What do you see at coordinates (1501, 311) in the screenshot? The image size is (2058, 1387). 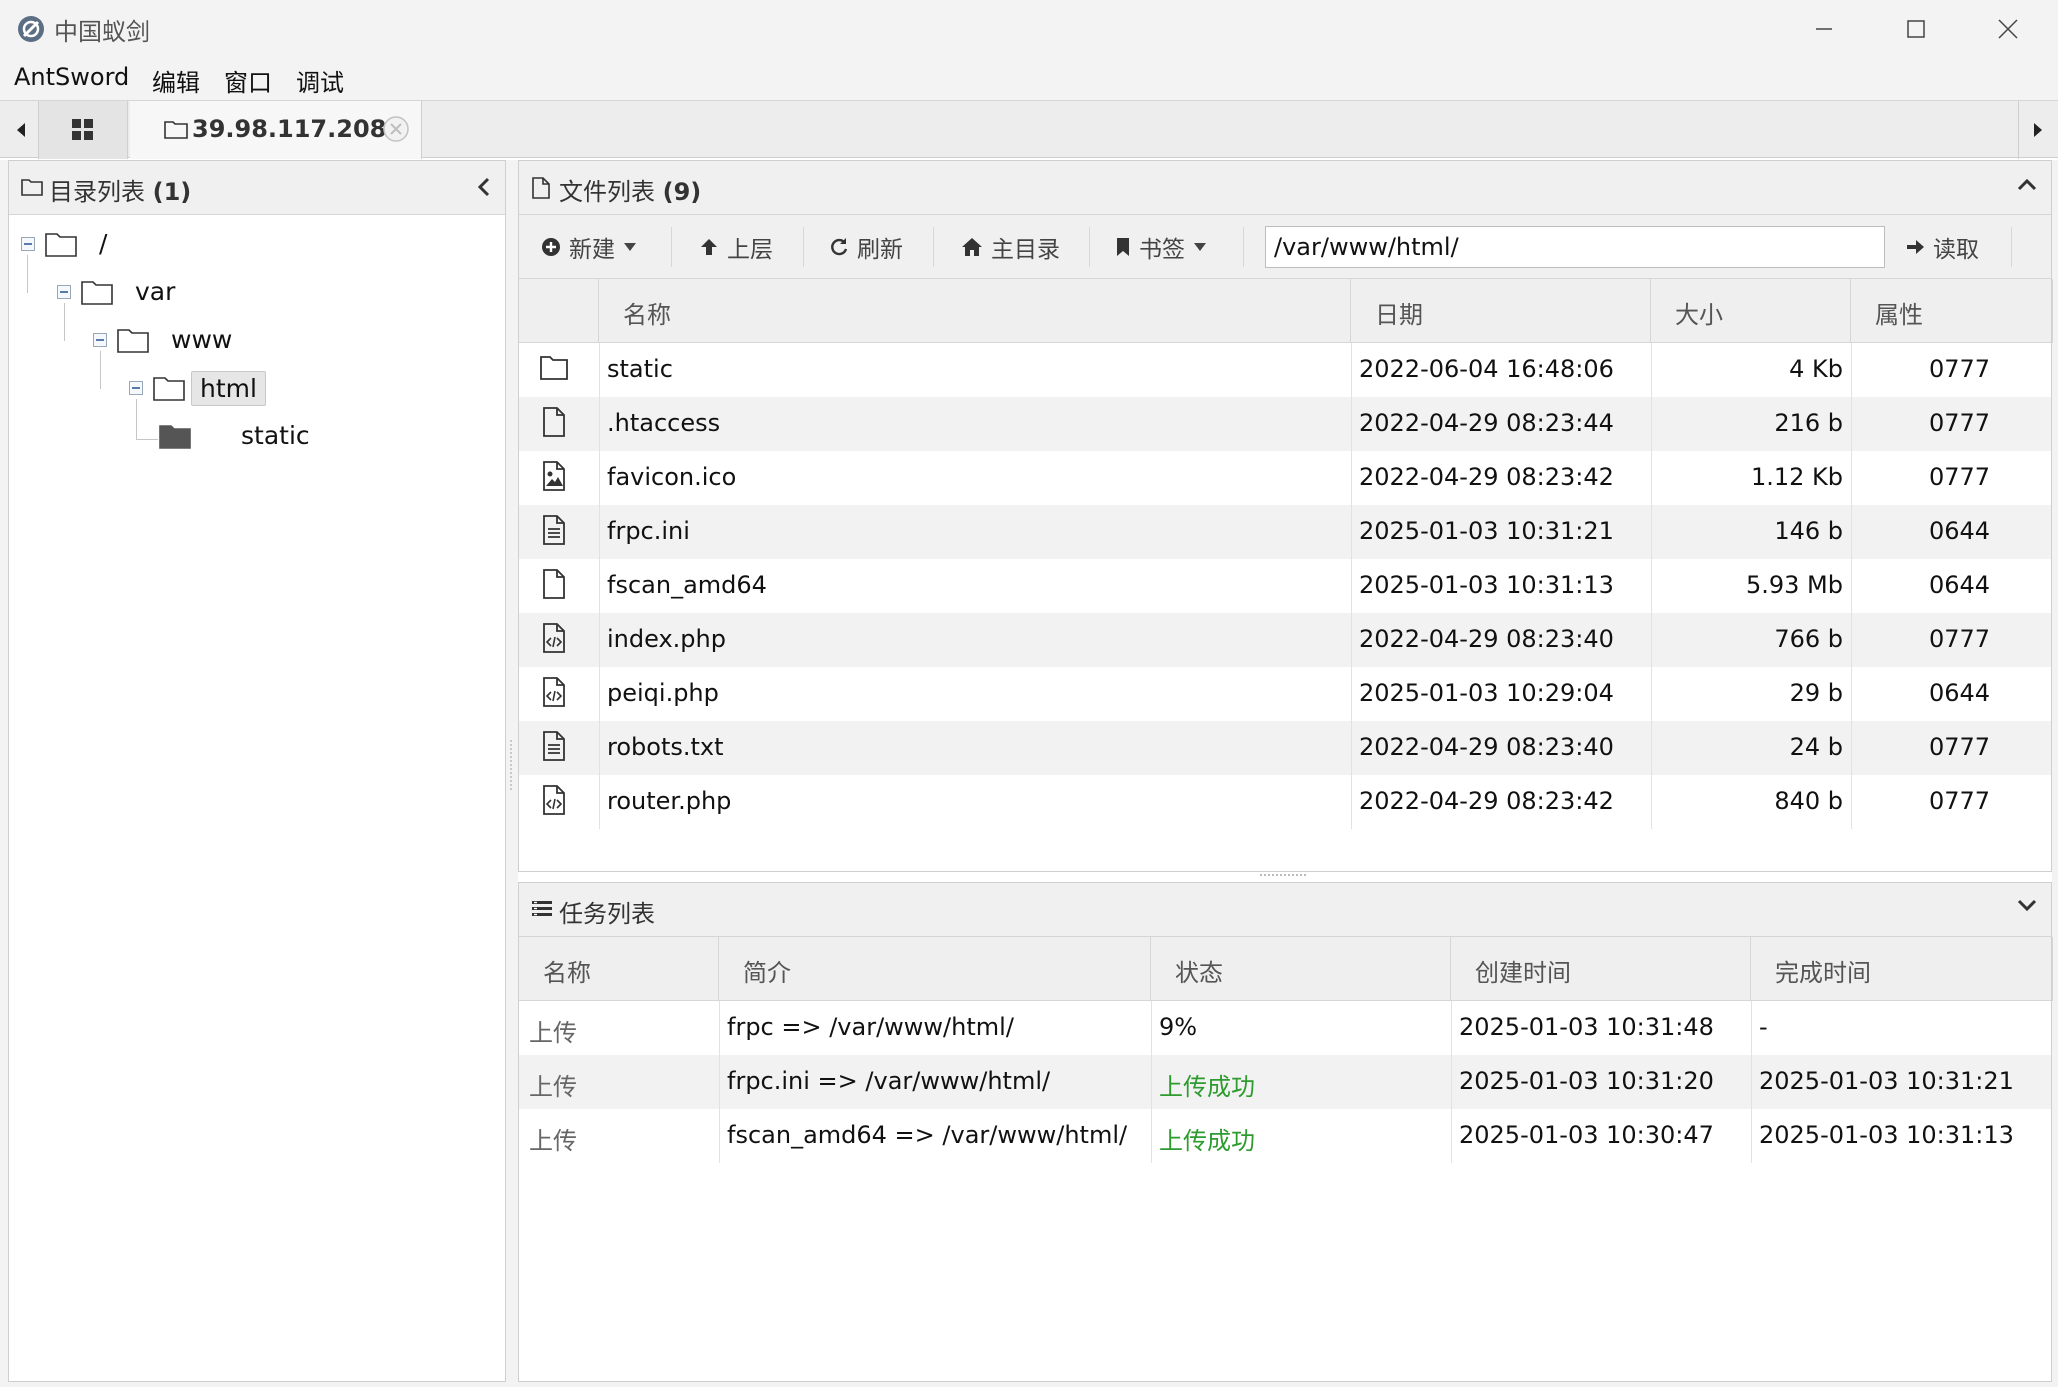 I see `column-date: 日期` at bounding box center [1501, 311].